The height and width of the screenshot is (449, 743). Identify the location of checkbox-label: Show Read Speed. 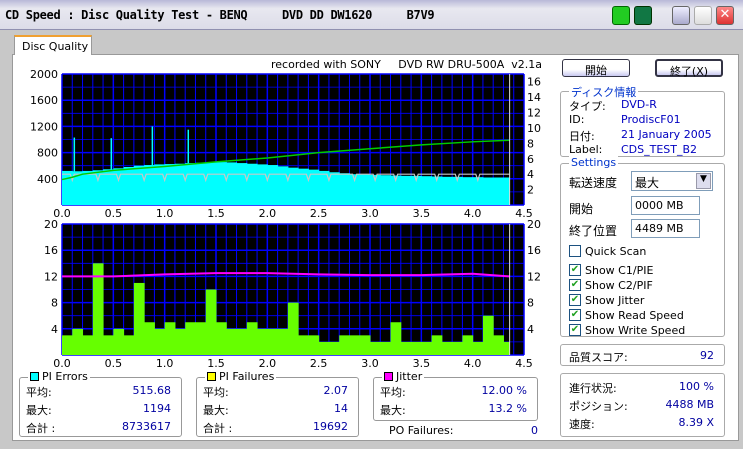
(634, 315).